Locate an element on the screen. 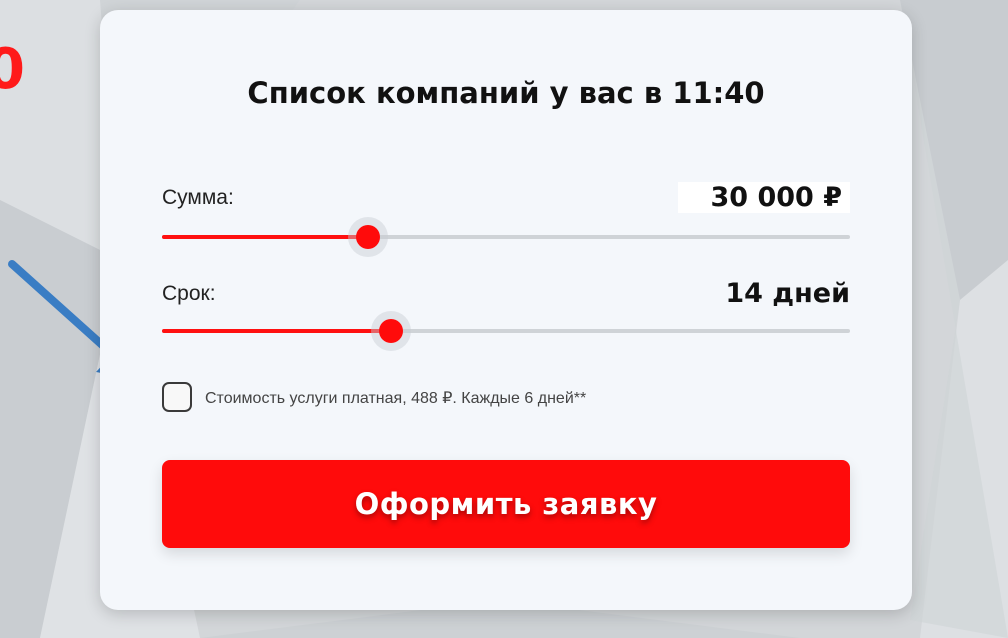 This screenshot has width=1008, height=638. amount-value: 30 000 ₽ is located at coordinates (764, 197).